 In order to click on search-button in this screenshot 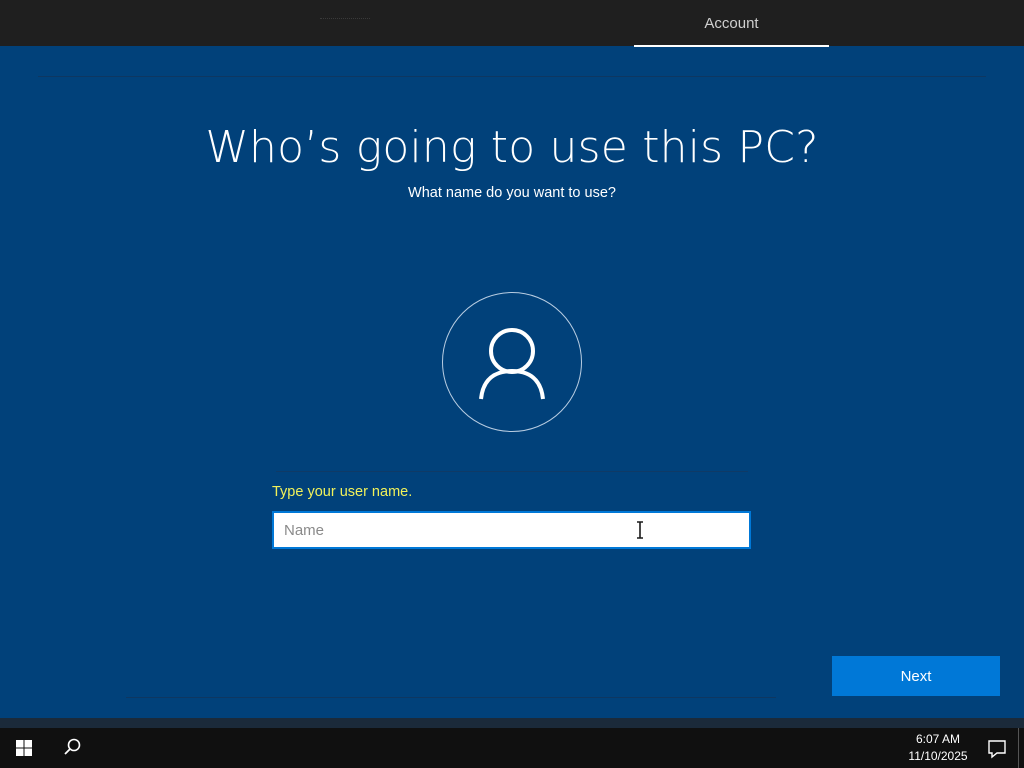, I will do `click(72, 748)`.